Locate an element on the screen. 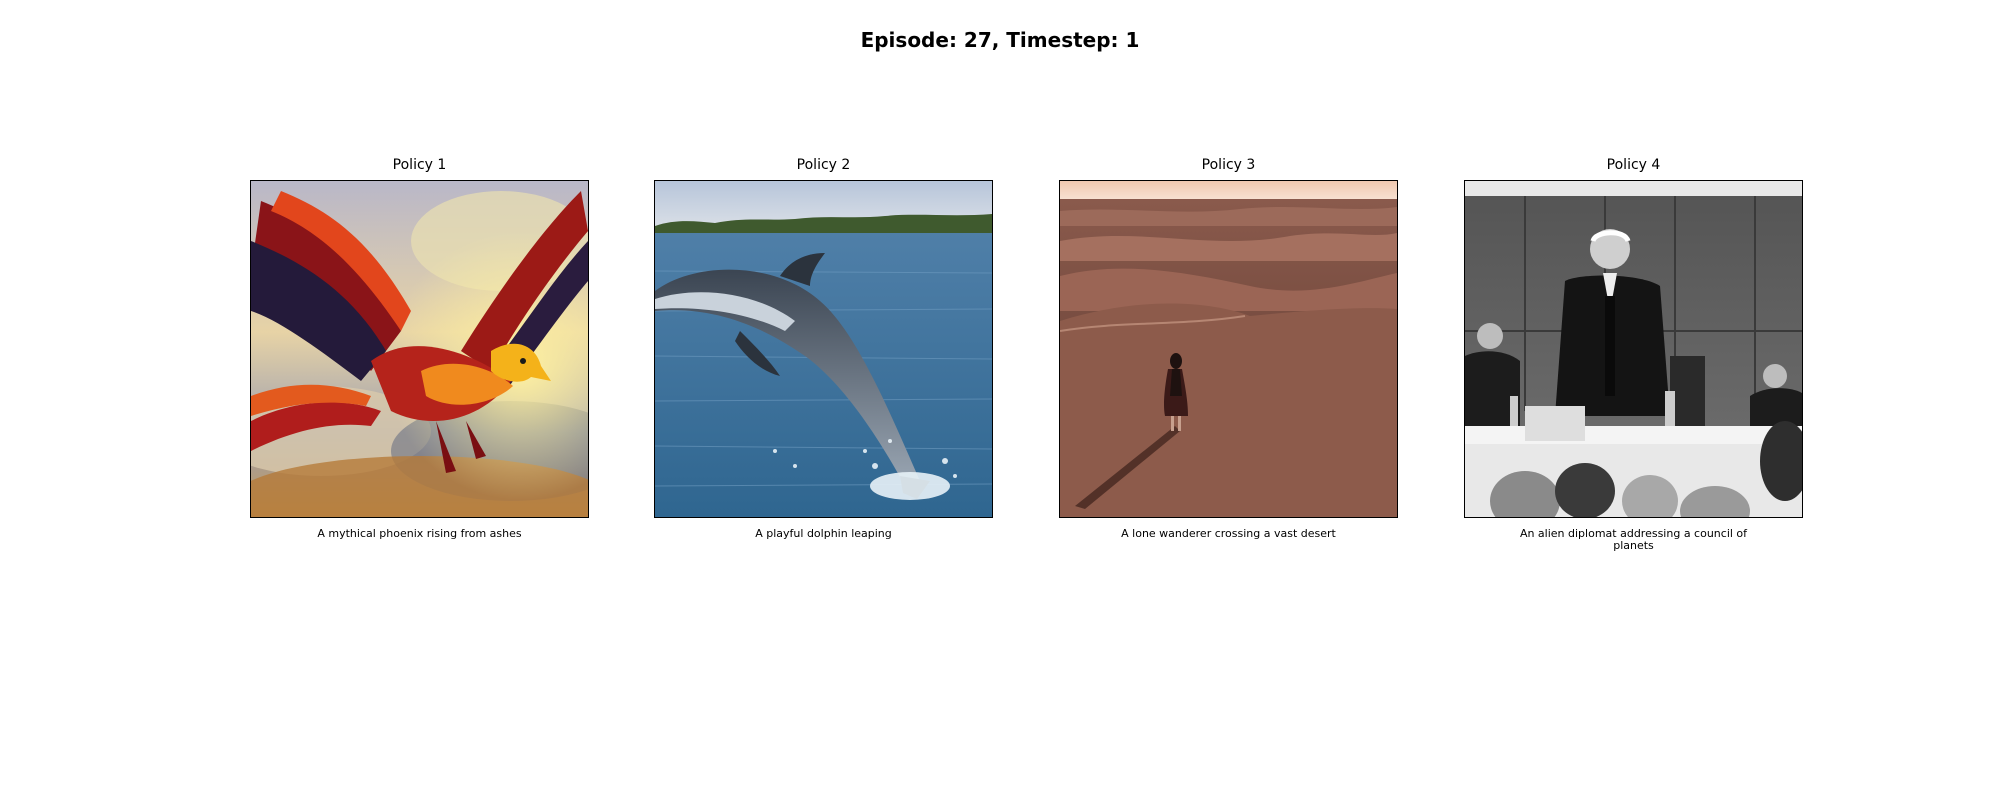 Image resolution: width=2000 pixels, height=800 pixels. panel-title: Policy 3 is located at coordinates (1228, 165).